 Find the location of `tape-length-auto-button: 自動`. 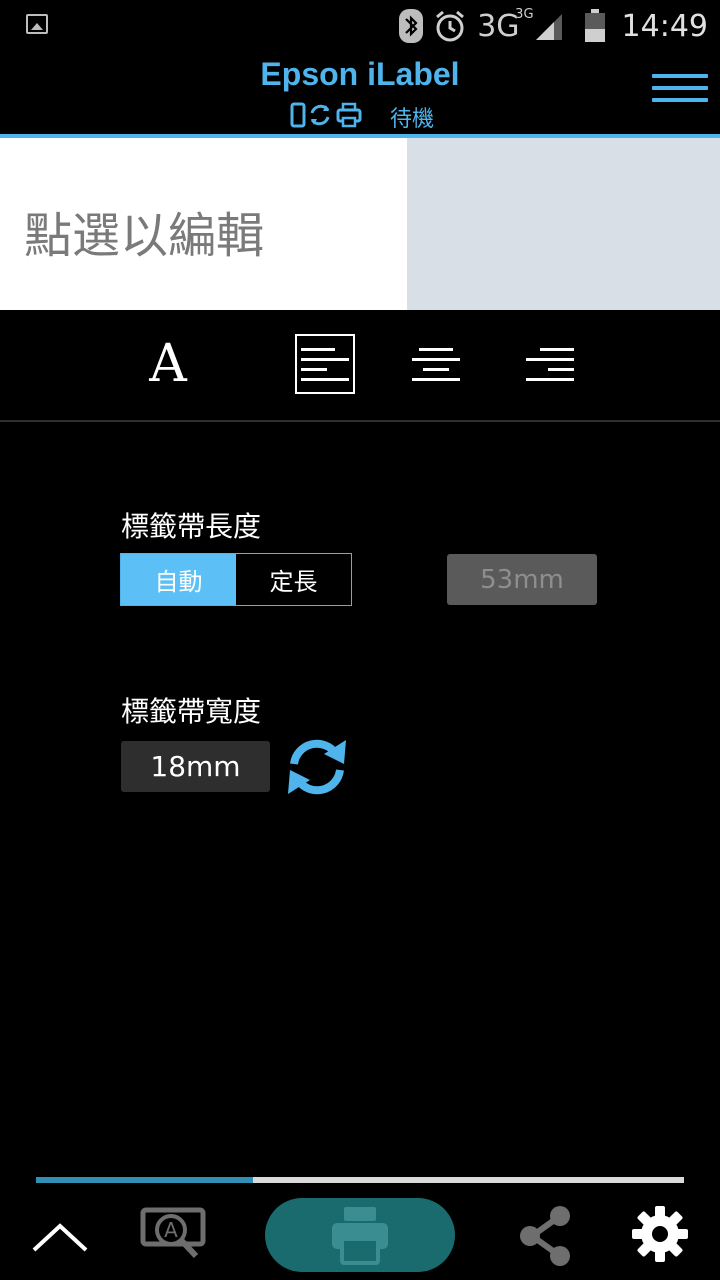

tape-length-auto-button: 自動 is located at coordinates (178, 579).